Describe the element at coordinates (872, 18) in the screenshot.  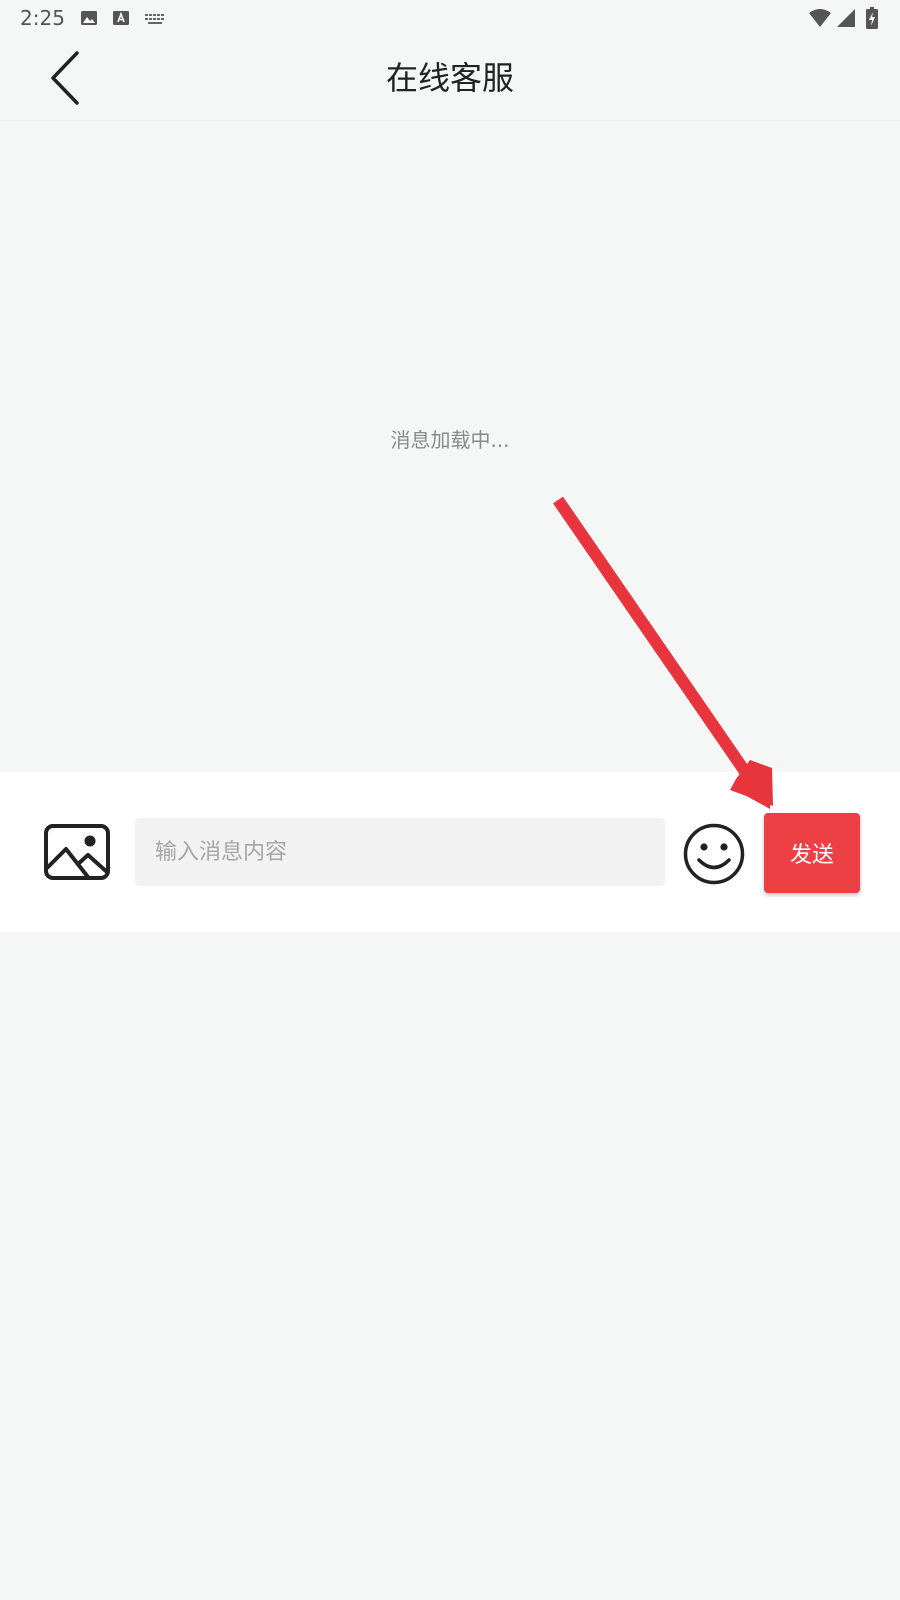
I see `battery-charging-icon` at that location.